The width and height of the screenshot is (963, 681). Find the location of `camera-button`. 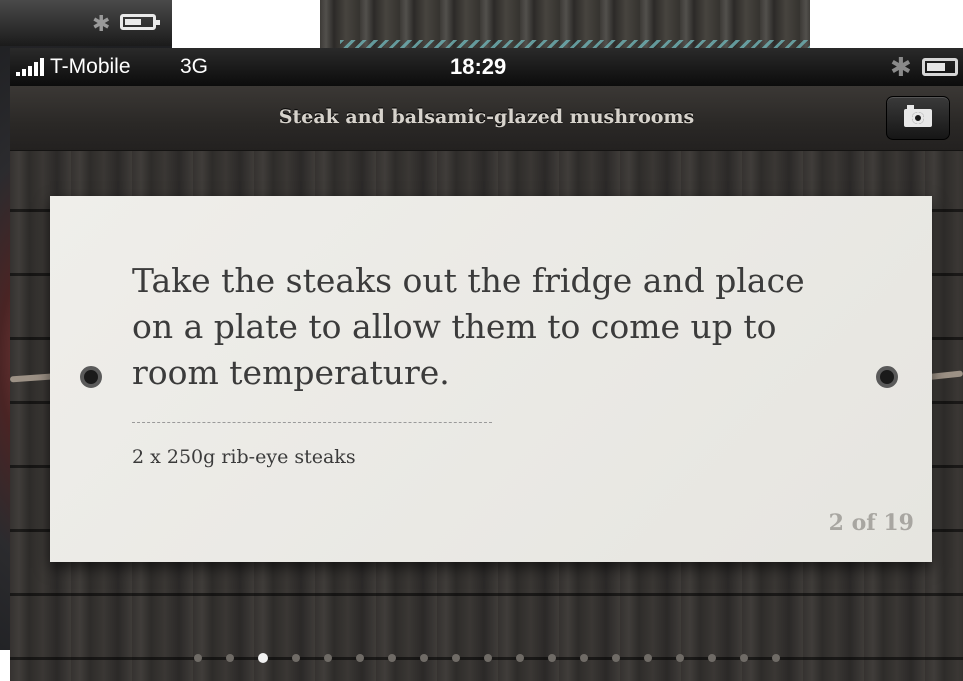

camera-button is located at coordinates (918, 118).